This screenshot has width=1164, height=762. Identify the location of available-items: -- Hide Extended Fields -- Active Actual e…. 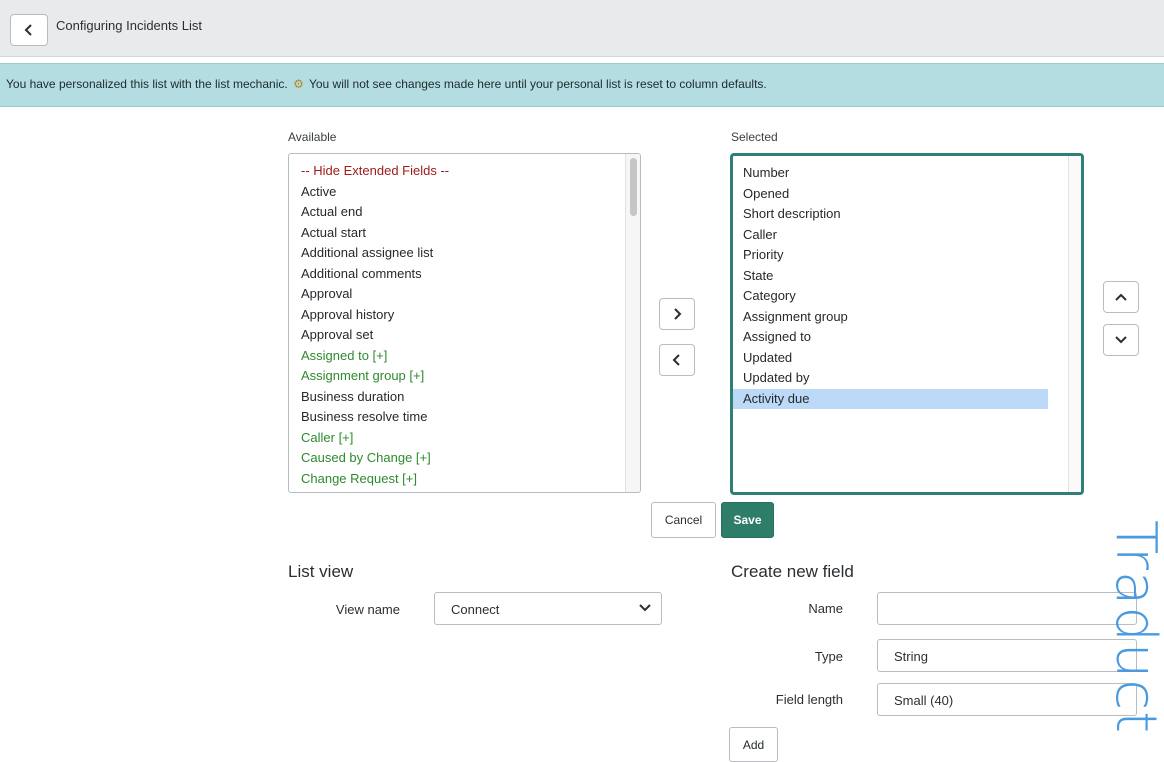
(464, 321).